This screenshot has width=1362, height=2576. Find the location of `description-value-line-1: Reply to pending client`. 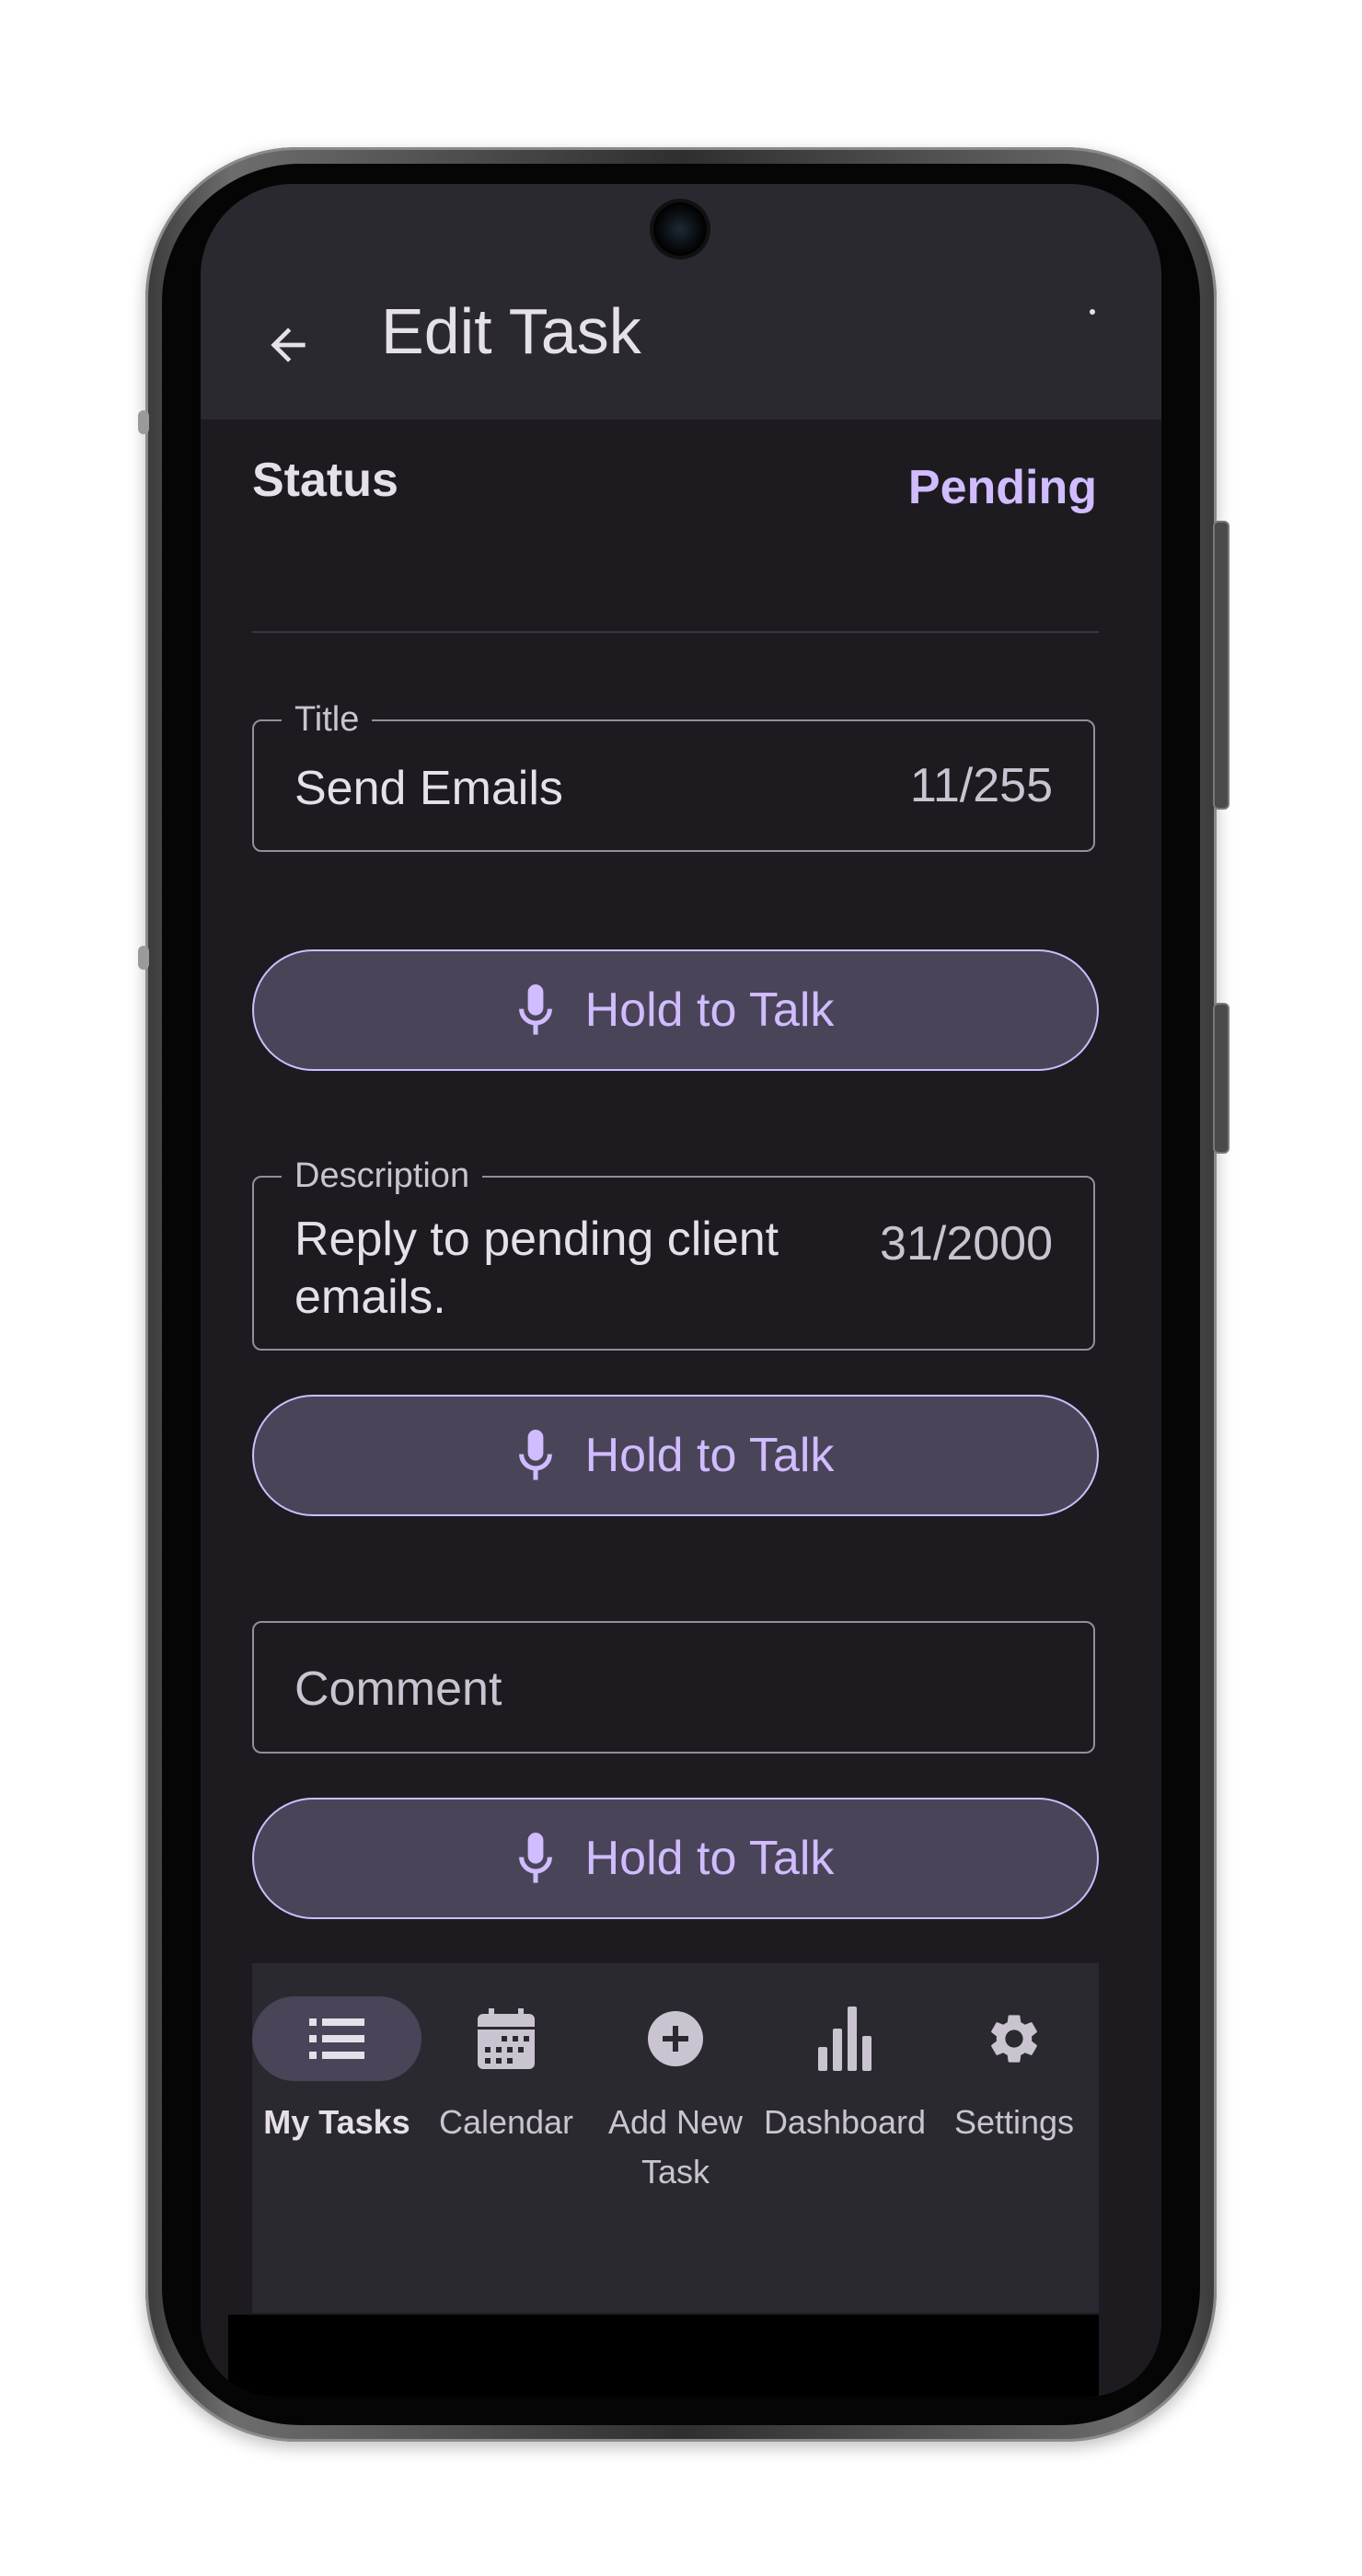

description-value-line-1: Reply to pending client is located at coordinates (537, 1239).